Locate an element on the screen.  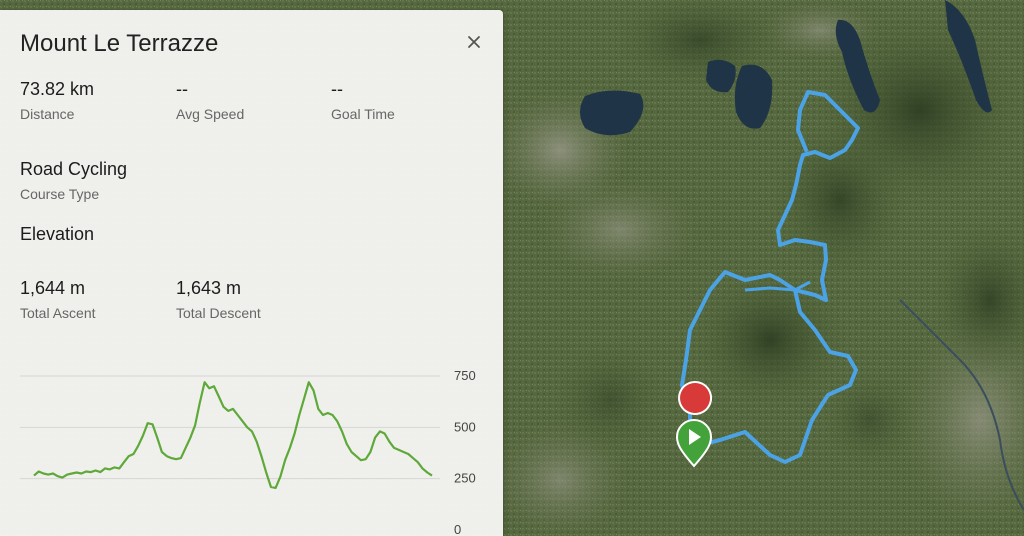
goal-time-stat: -- Goal Time is located at coordinates (363, 101).